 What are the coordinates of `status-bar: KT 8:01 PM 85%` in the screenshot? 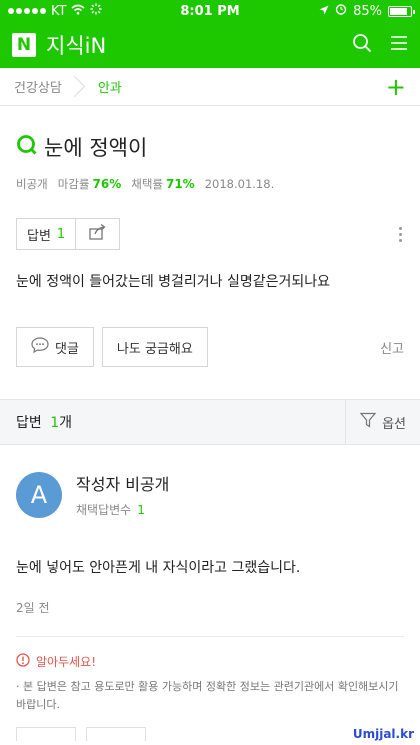 It's located at (210, 11).